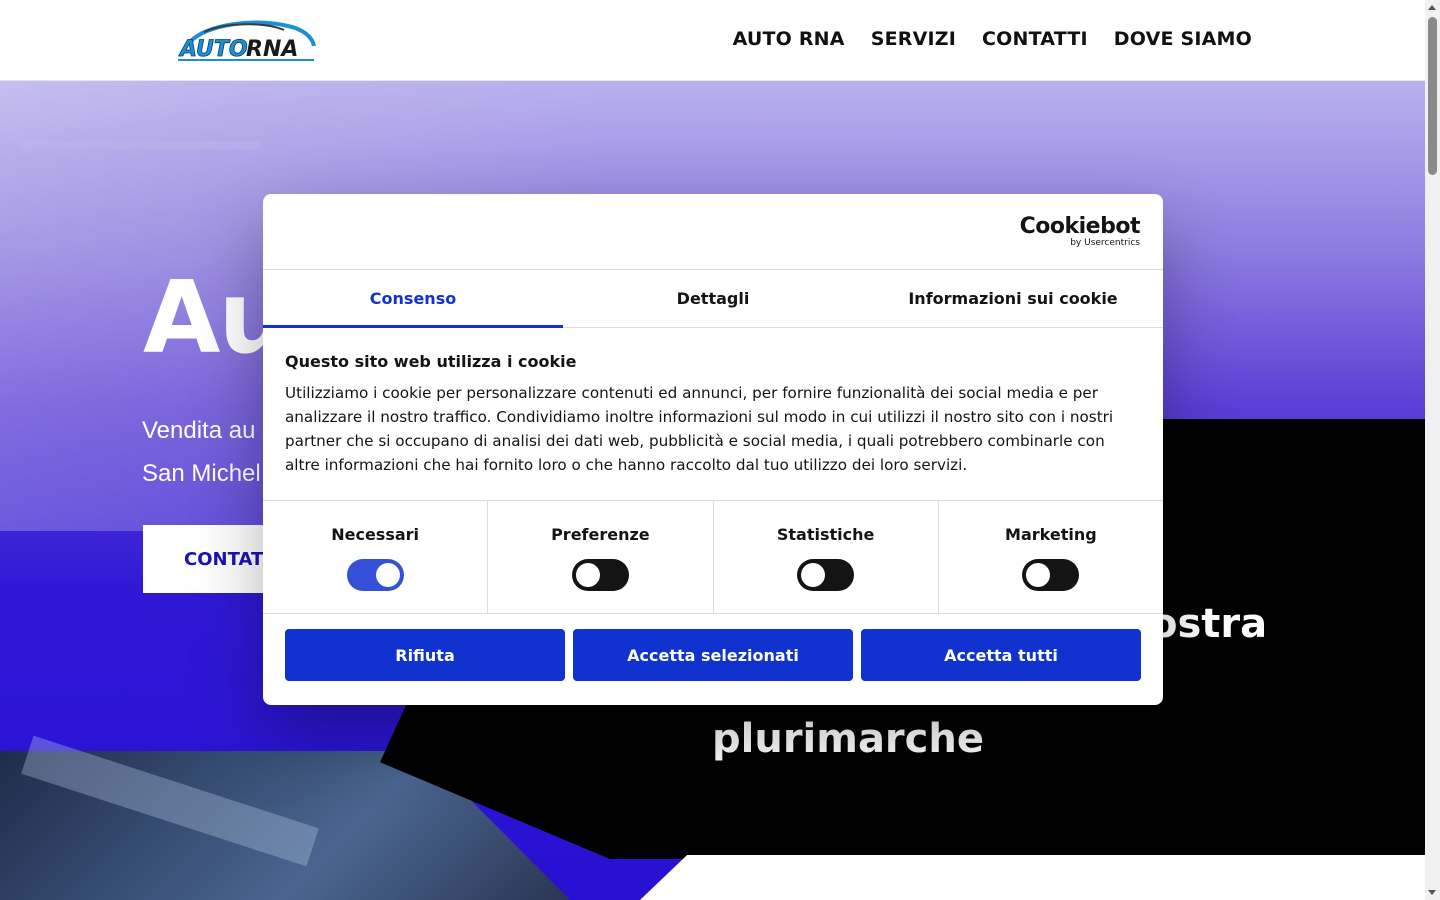 Image resolution: width=1440 pixels, height=900 pixels. I want to click on marketing-switch, so click(1051, 575).